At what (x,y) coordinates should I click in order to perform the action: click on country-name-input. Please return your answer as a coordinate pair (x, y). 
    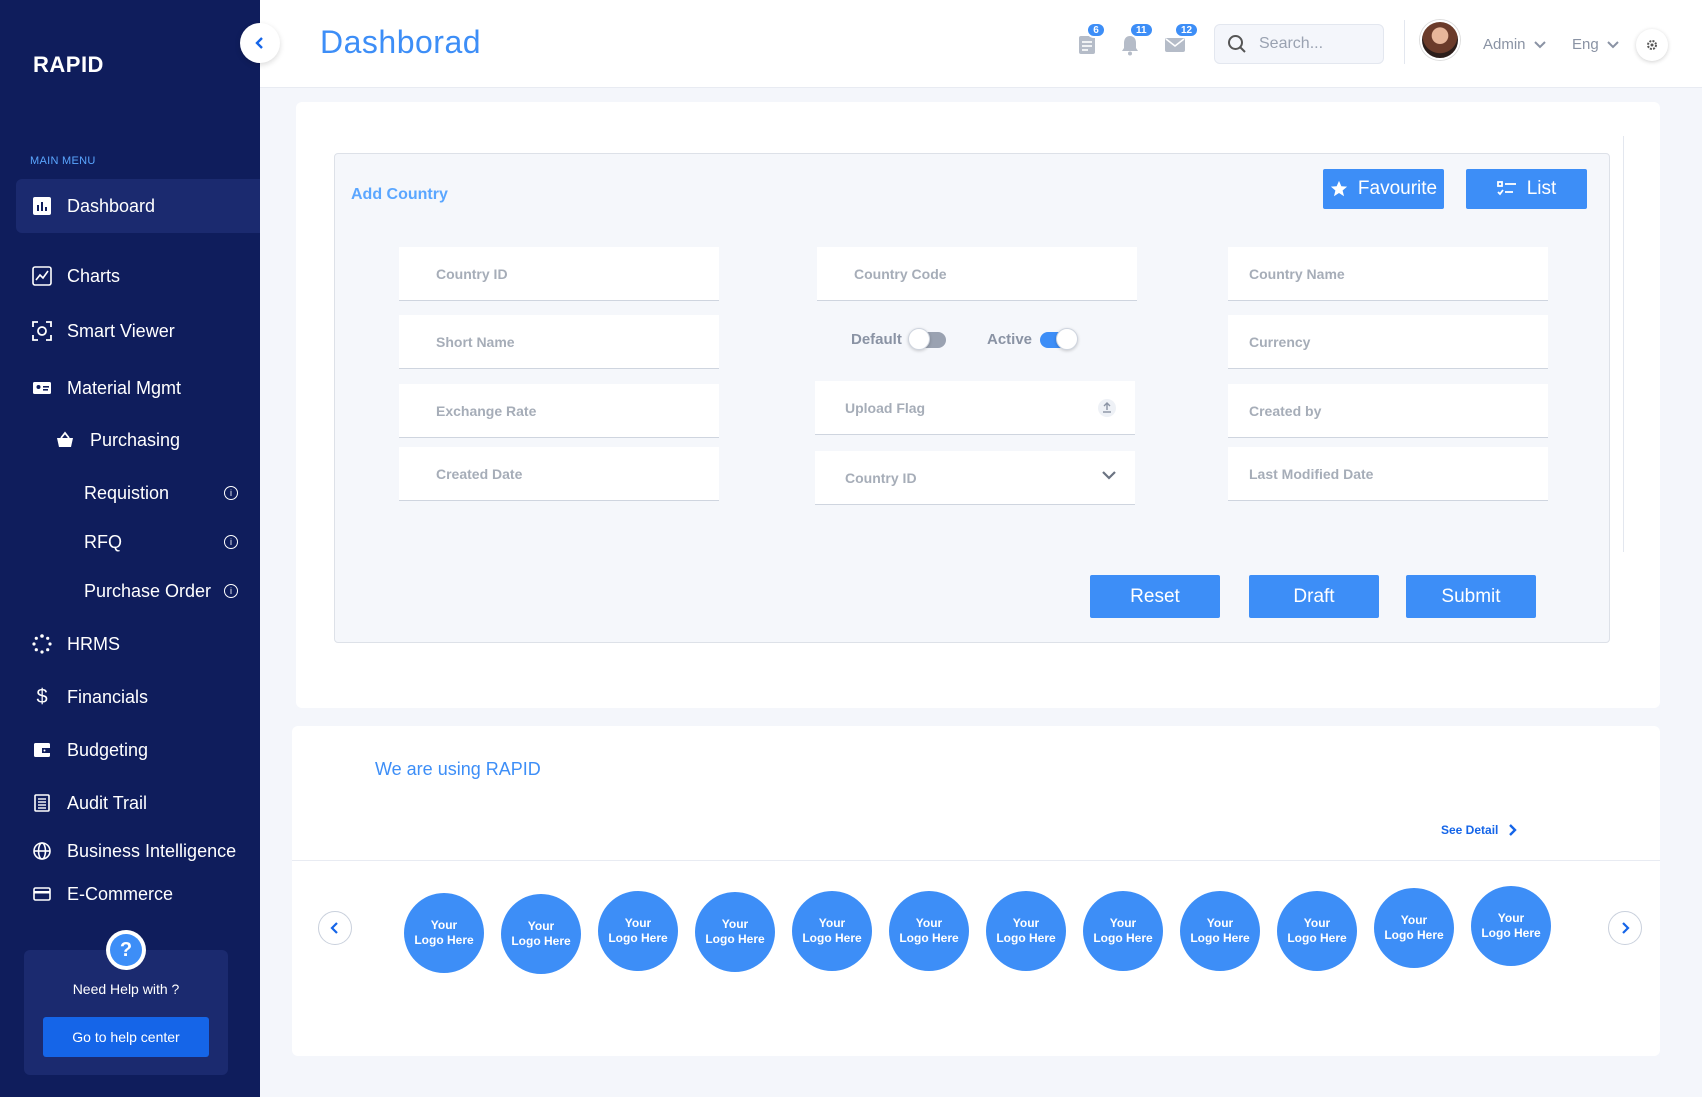
    Looking at the image, I should click on (1379, 273).